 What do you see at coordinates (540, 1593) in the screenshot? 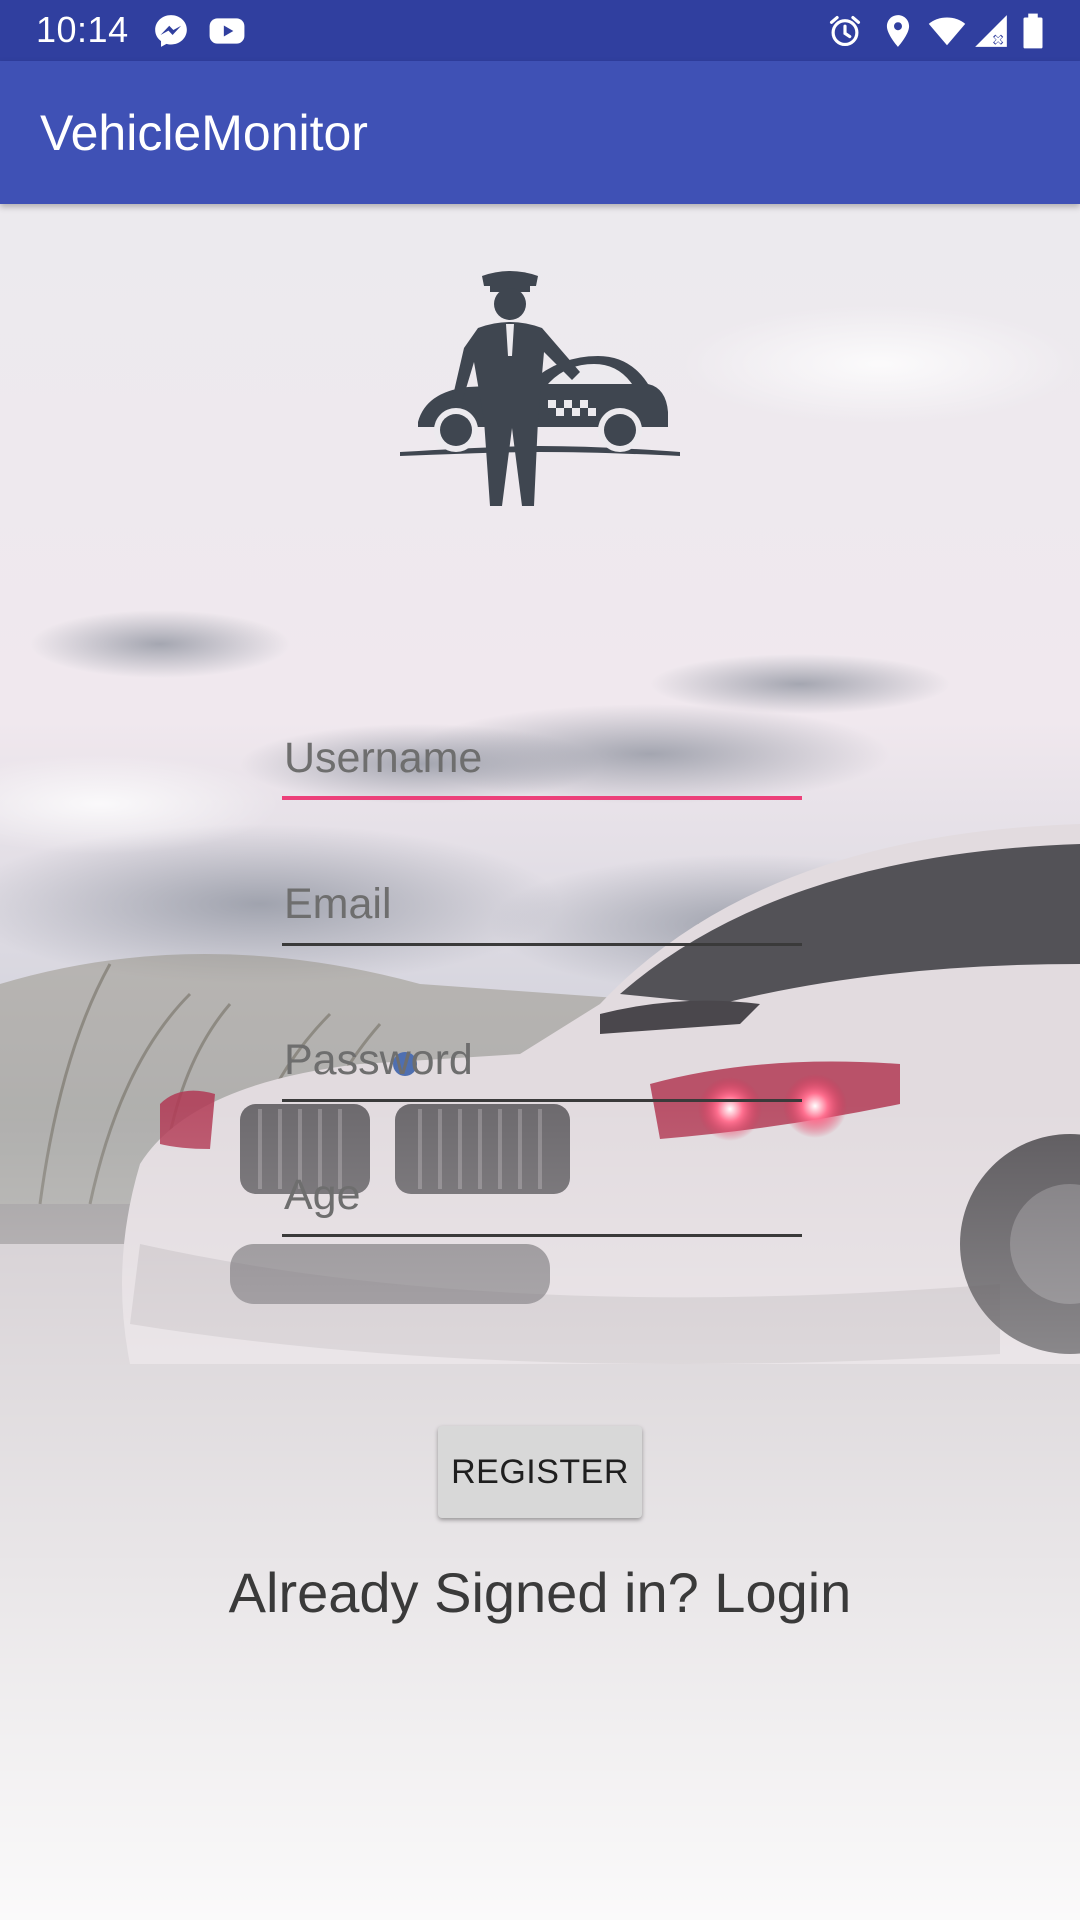
I see `login-link: Already Signed in? Login` at bounding box center [540, 1593].